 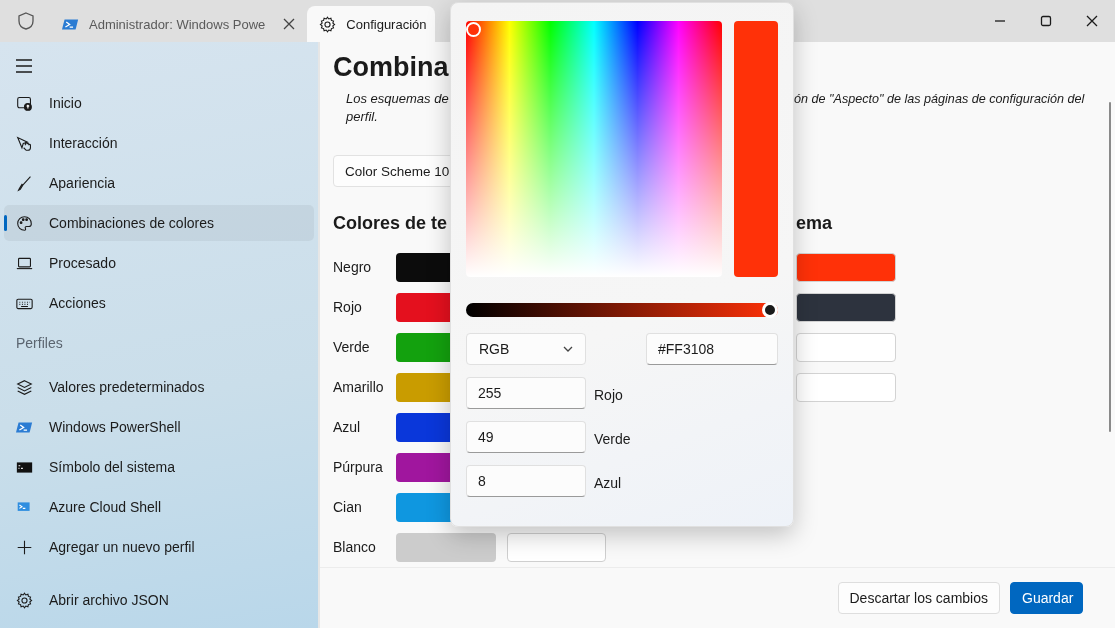 I want to click on nav-item: Valores predeterminados, so click(x=159, y=387).